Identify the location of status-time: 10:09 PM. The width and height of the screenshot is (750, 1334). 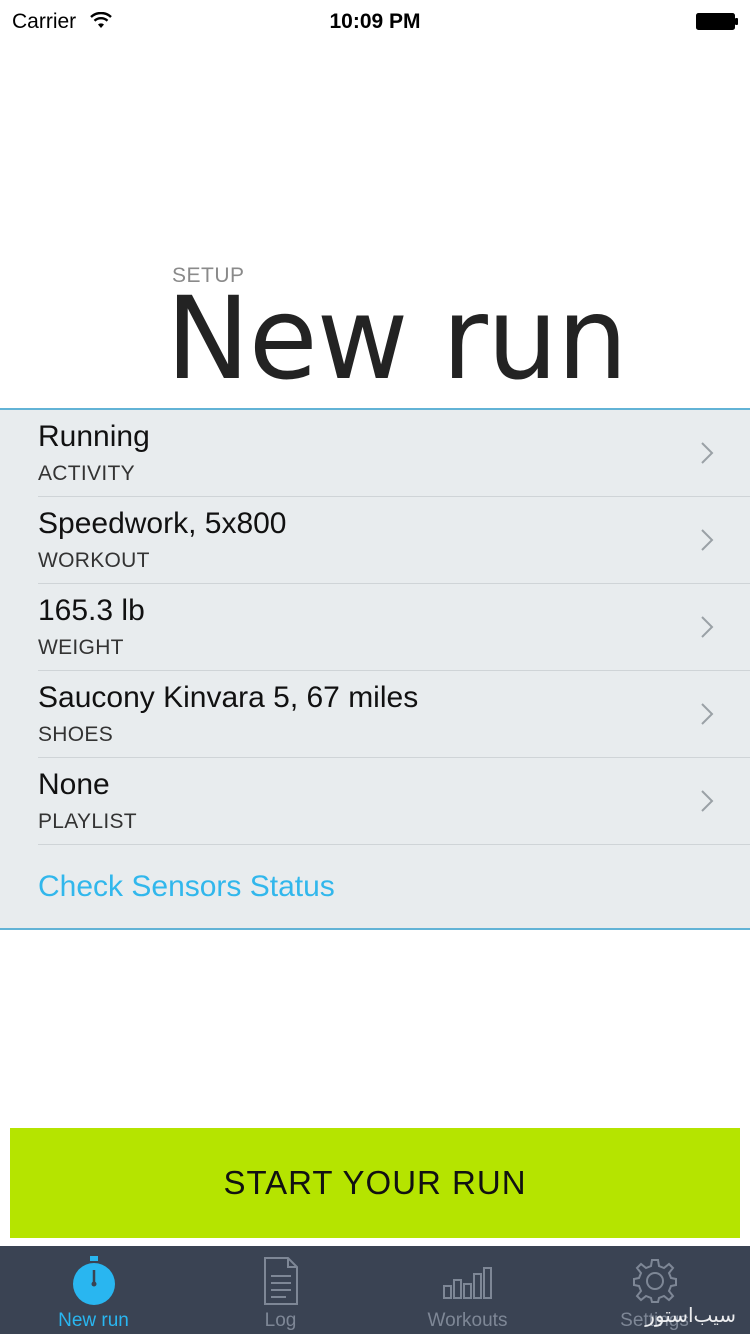
(375, 21).